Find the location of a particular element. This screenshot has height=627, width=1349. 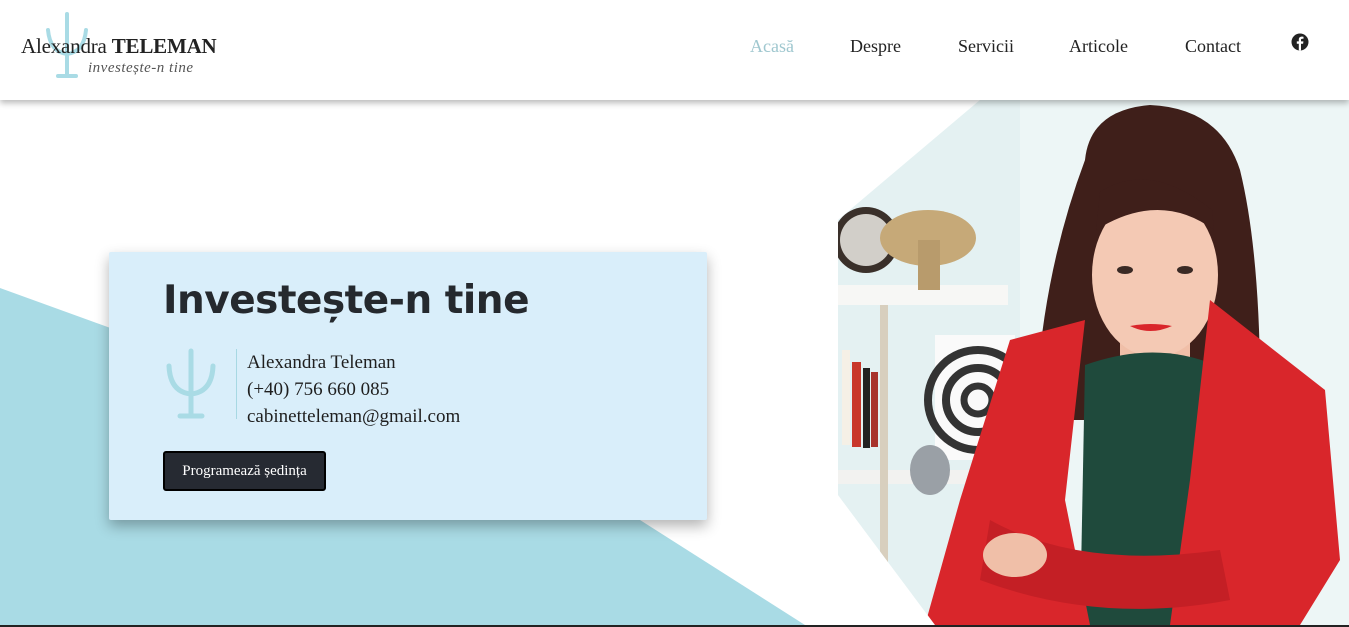

contact-divider is located at coordinates (236, 384).